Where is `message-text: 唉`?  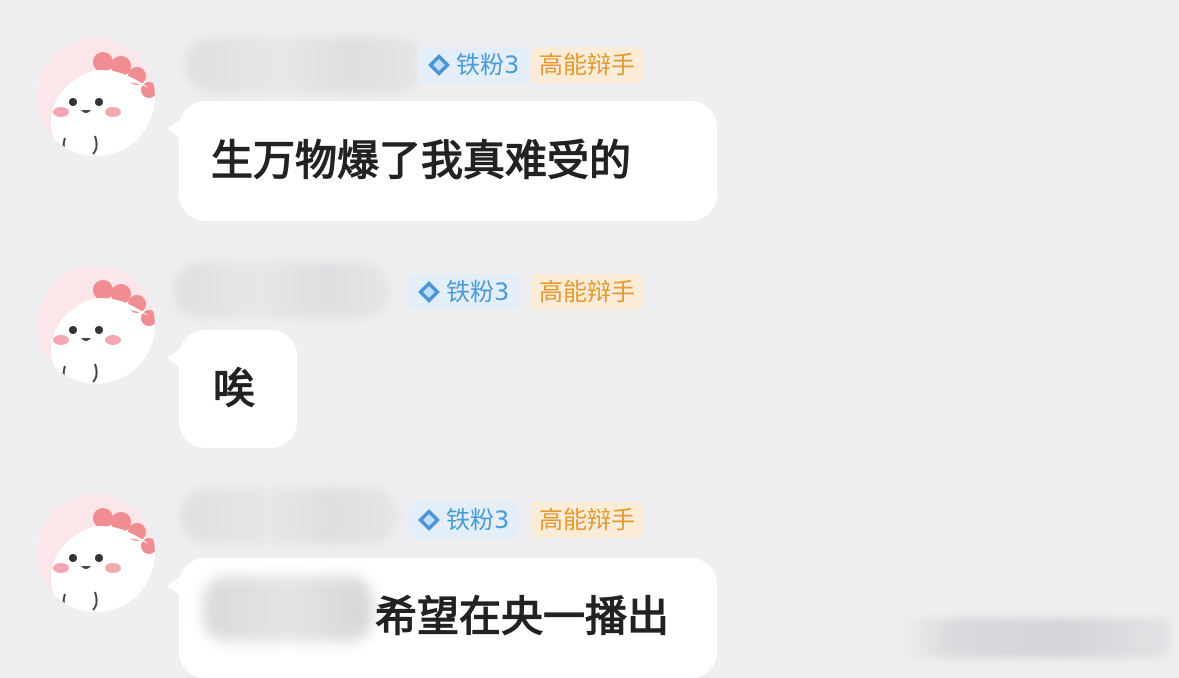
message-text: 唉 is located at coordinates (234, 388).